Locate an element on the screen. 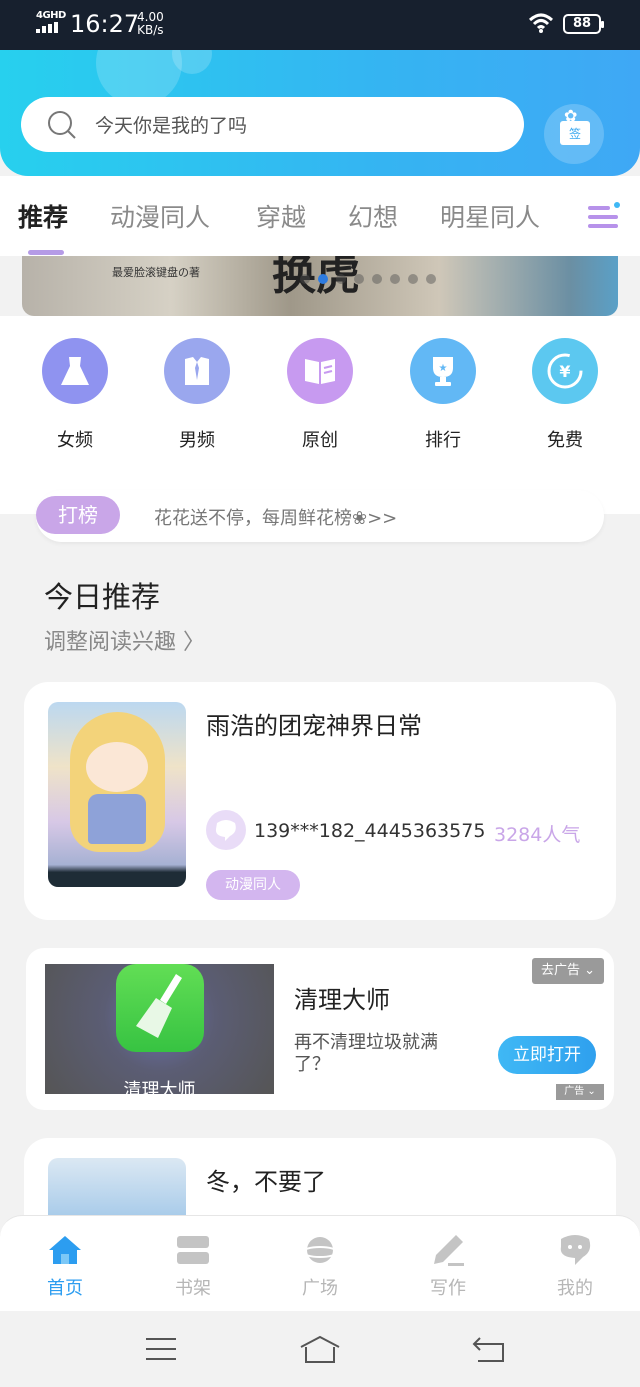 The width and height of the screenshot is (640, 1387). search-icon is located at coordinates (62, 125).